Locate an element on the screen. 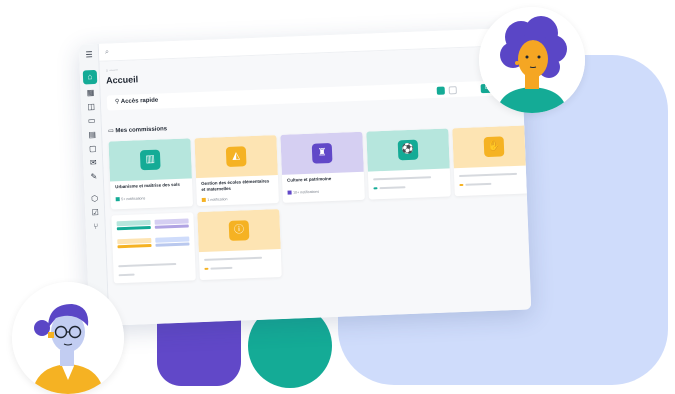  building-icon: ▥ is located at coordinates (150, 160).